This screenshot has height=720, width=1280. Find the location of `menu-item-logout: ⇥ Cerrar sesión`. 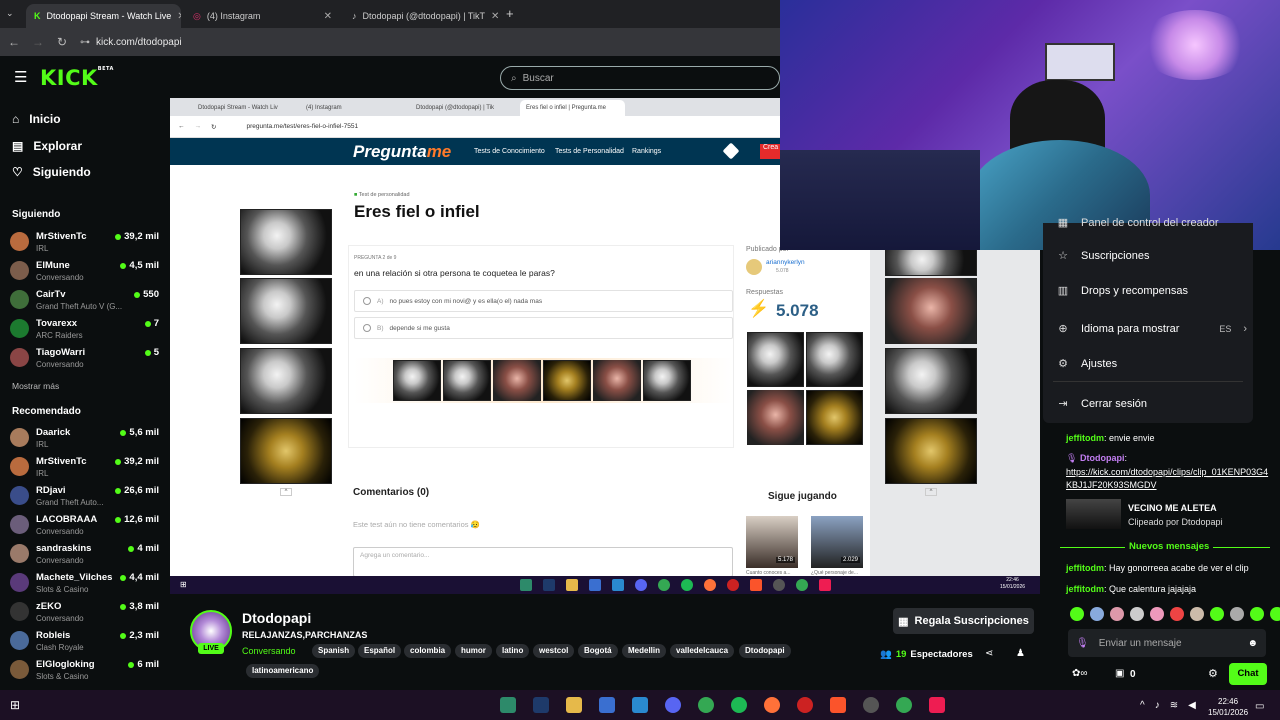

menu-item-logout: ⇥ Cerrar sesión is located at coordinates (1152, 404).